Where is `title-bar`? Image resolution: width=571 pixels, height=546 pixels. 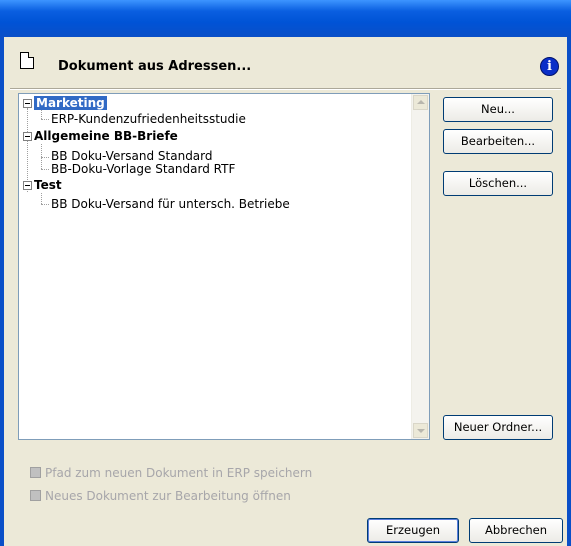
title-bar is located at coordinates (285, 18).